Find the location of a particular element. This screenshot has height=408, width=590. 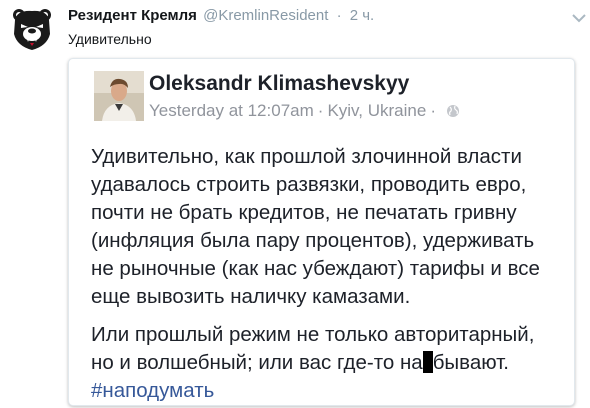

chevron-down-icon is located at coordinates (579, 16).